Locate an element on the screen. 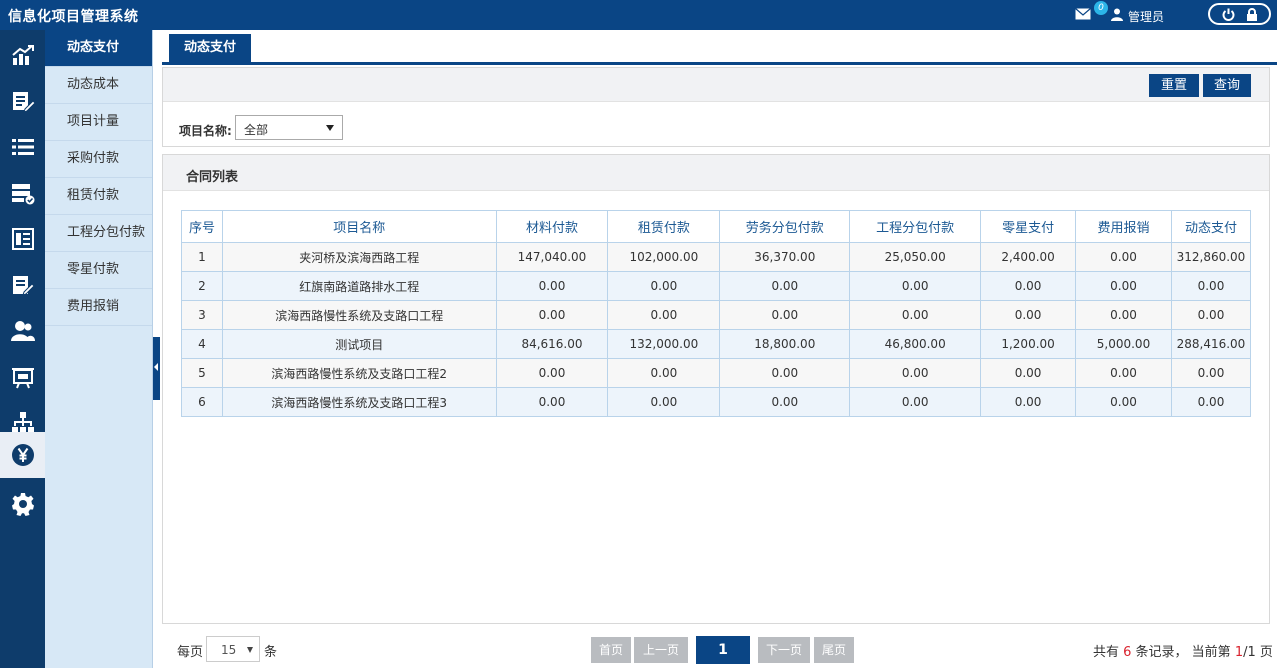 The width and height of the screenshot is (1277, 668). table-cell: 4 is located at coordinates (202, 344).